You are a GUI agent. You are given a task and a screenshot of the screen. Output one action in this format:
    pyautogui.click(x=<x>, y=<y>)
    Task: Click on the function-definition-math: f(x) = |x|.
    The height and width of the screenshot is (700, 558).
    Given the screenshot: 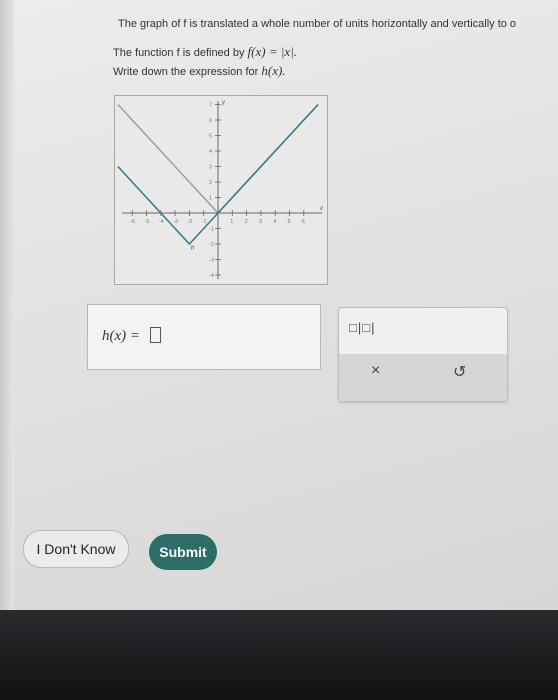 What is the action you would take?
    pyautogui.click(x=272, y=51)
    